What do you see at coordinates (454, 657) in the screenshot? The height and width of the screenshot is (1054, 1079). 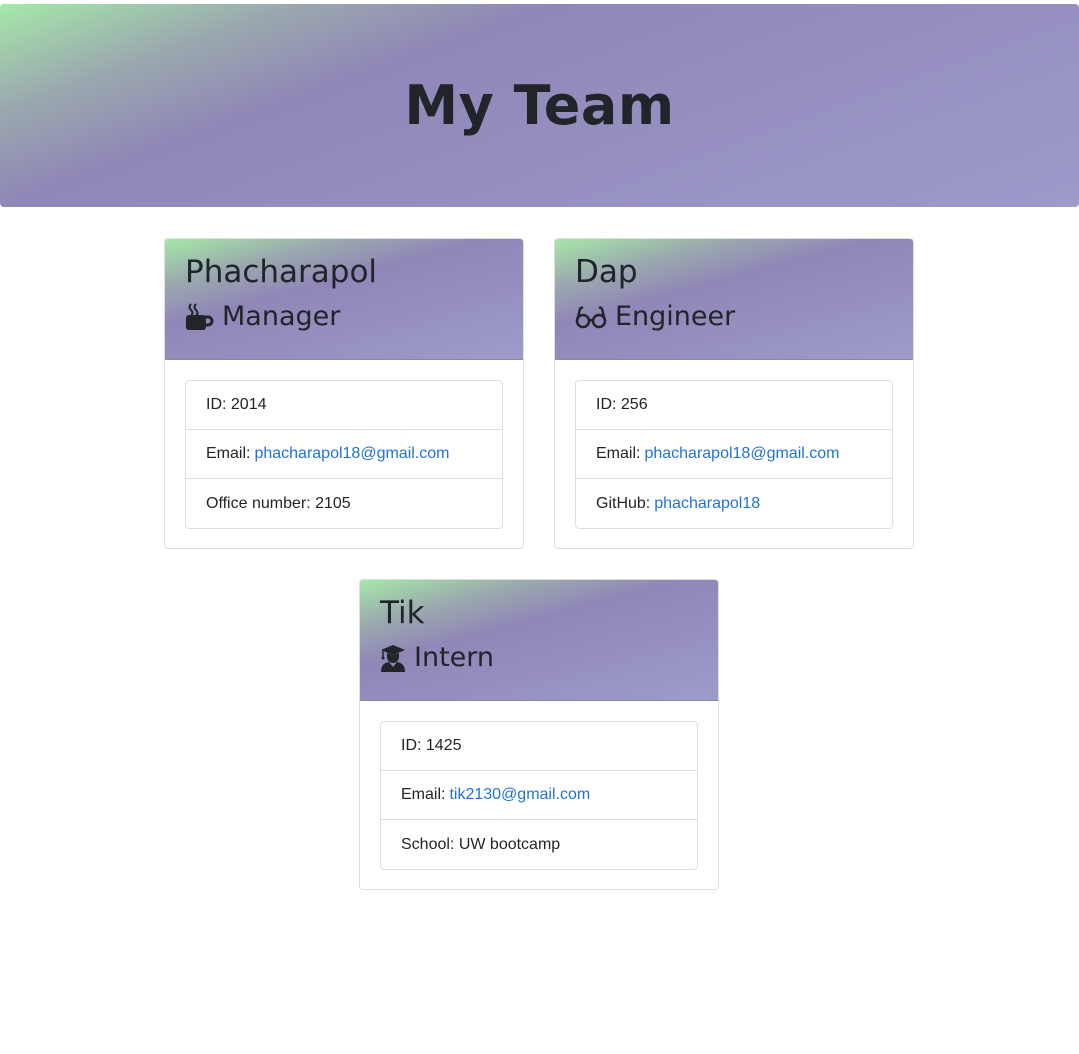 I see `employee-role-label: Intern` at bounding box center [454, 657].